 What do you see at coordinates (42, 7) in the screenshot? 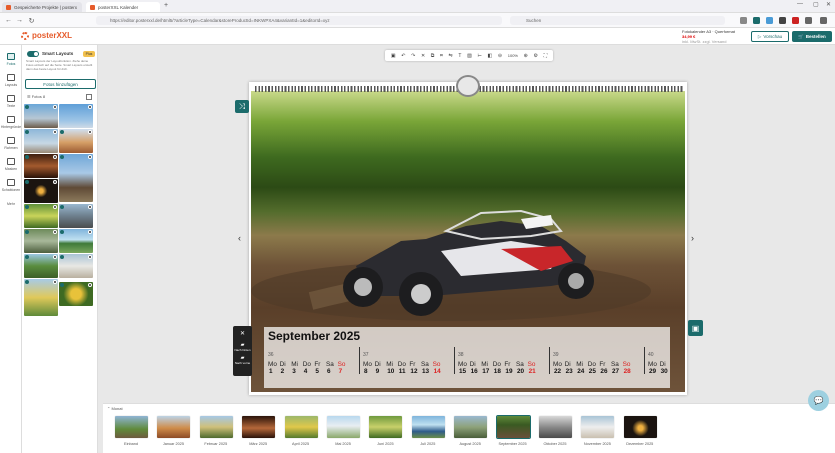
I see `browser-tab: Gespeicherte Projekte | posterx` at bounding box center [42, 7].